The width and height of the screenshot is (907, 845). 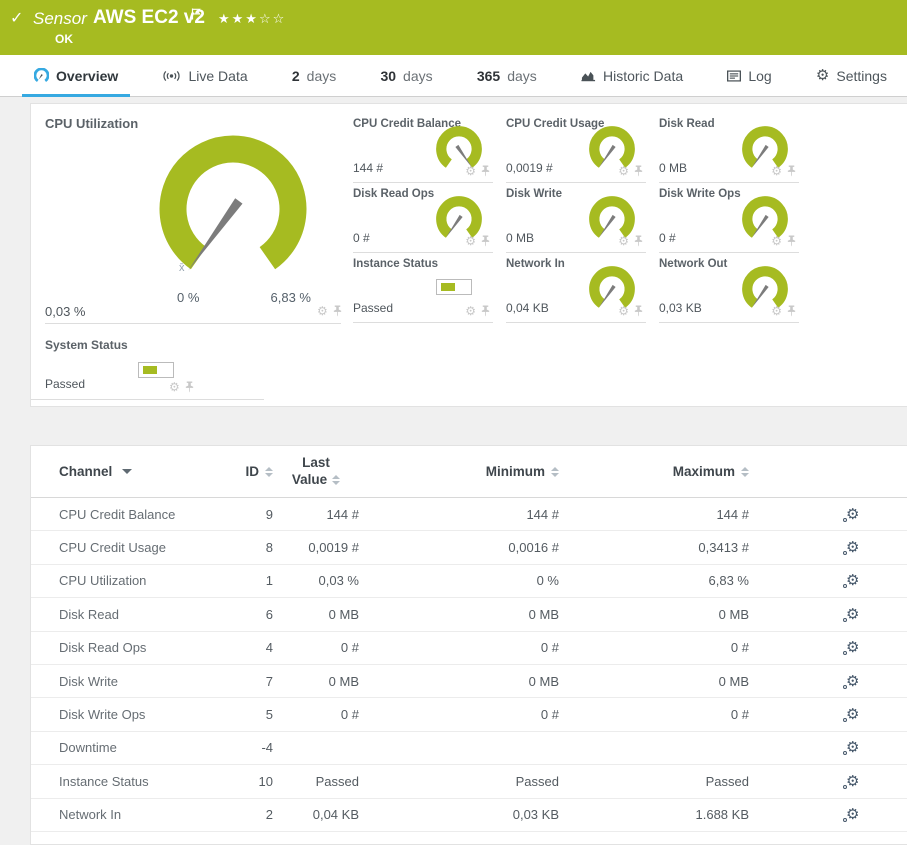 I want to click on stars-filled: ★★★, so click(x=238, y=18).